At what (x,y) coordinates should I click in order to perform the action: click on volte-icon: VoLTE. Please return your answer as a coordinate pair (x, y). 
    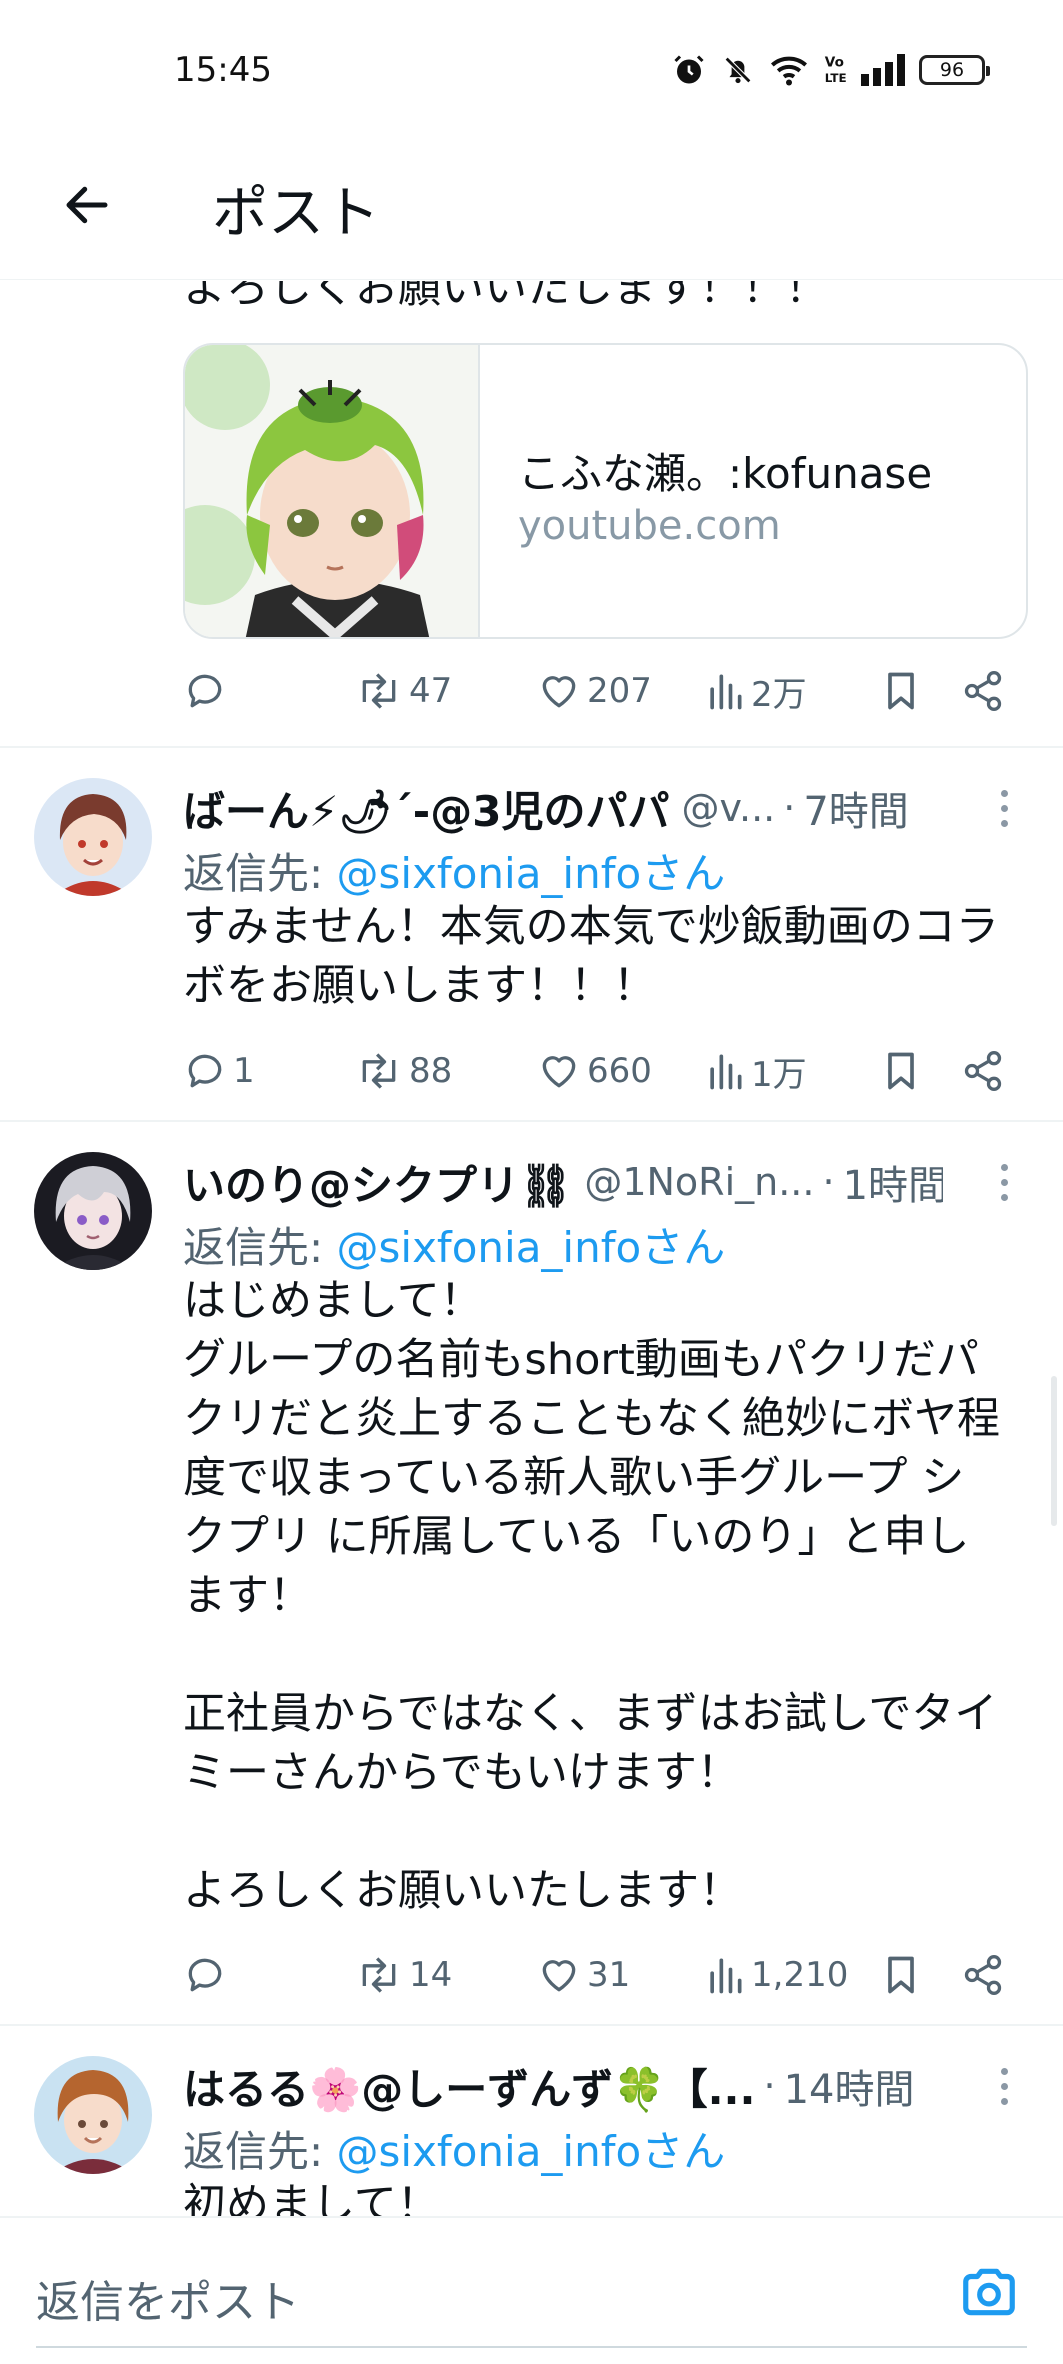
    Looking at the image, I should click on (836, 70).